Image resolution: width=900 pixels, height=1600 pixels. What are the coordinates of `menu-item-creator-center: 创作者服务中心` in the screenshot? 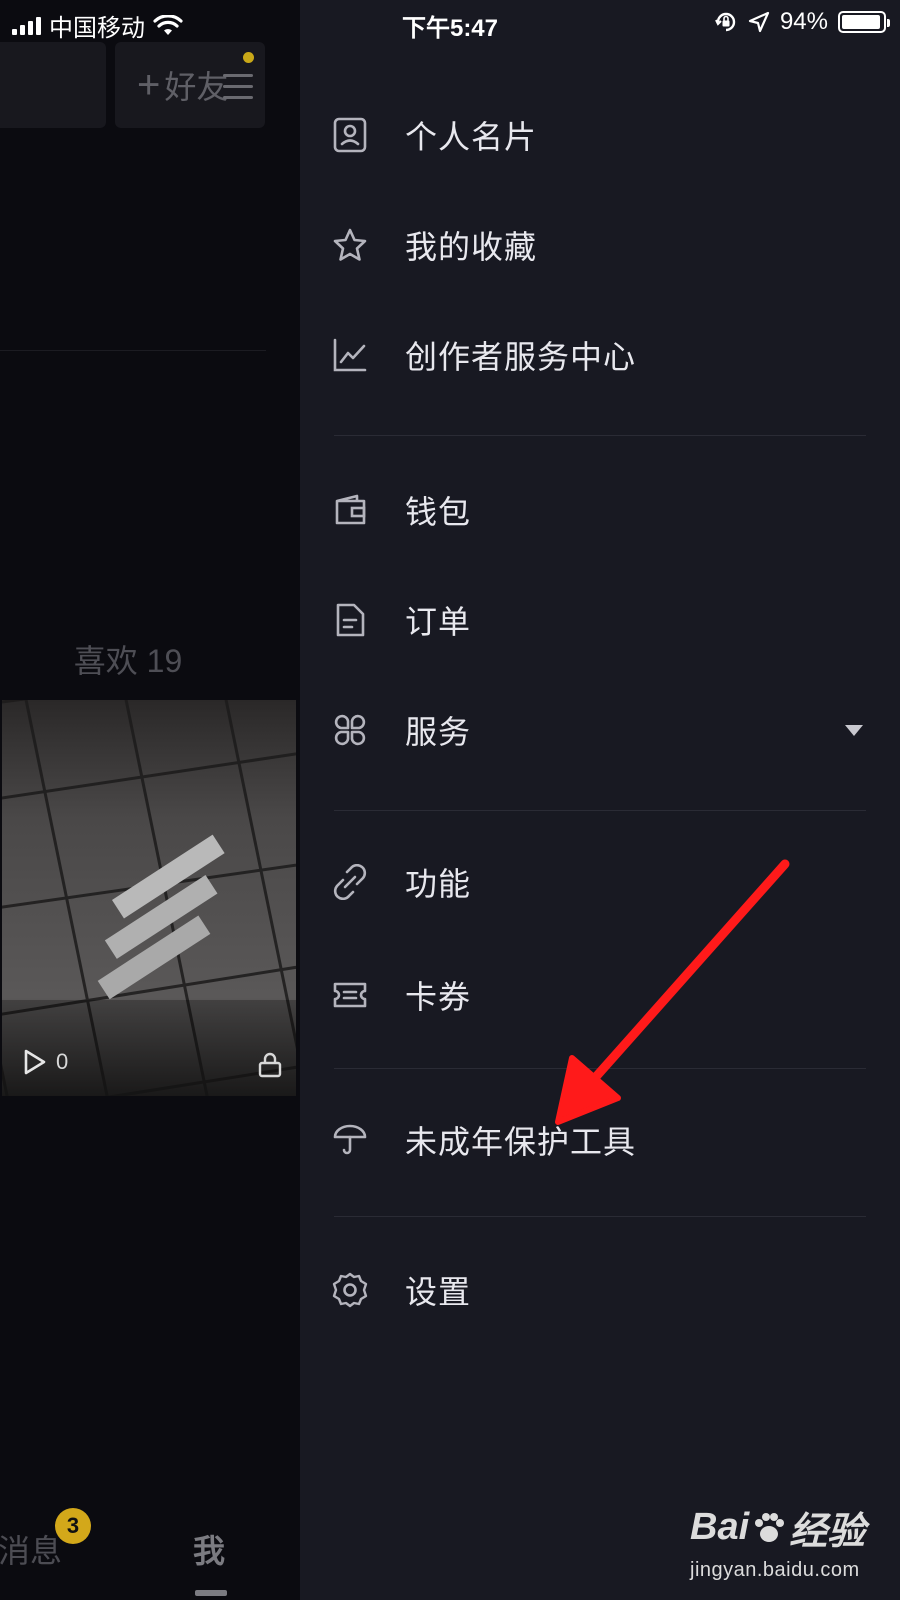 It's located at (600, 355).